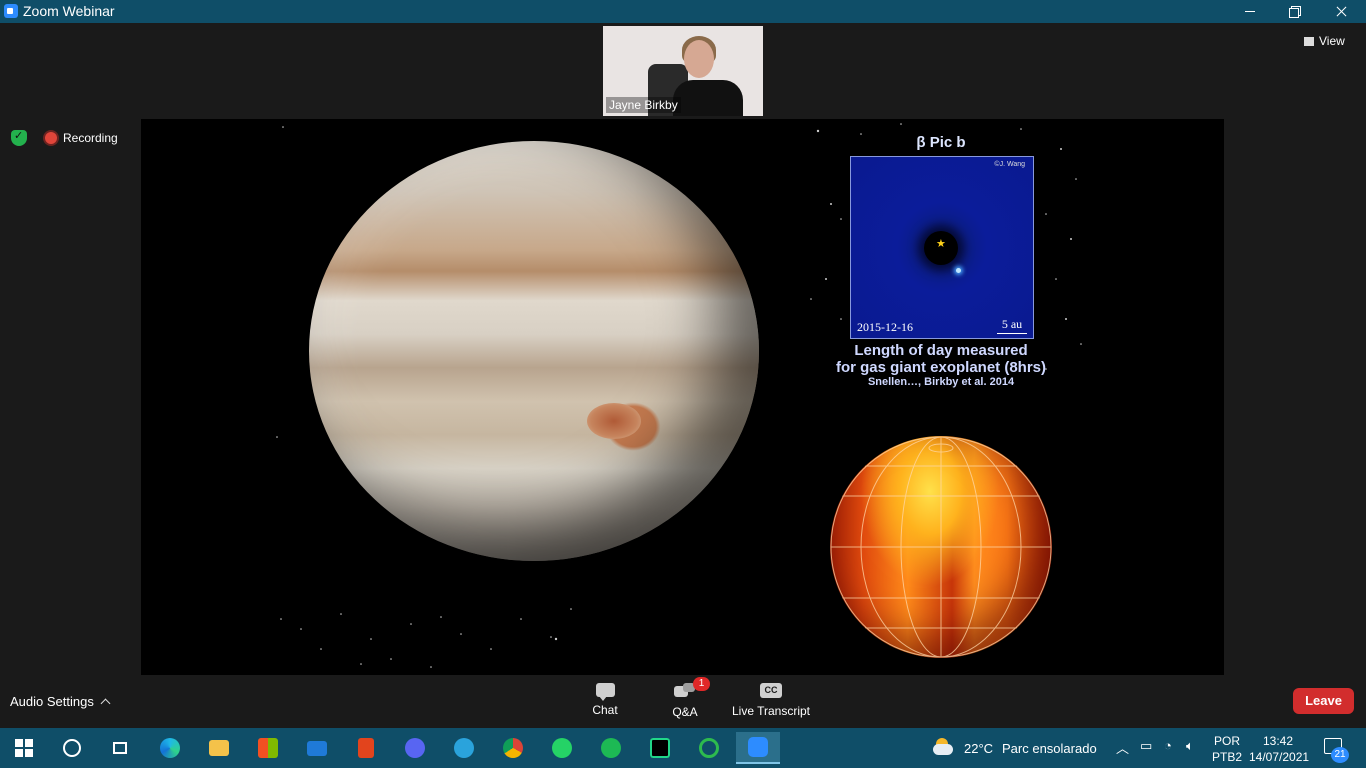 The height and width of the screenshot is (768, 1366). I want to click on beta-pic-b-image-panel: ©J. Wang ★ 2015-12-16 5 au, so click(942, 247).